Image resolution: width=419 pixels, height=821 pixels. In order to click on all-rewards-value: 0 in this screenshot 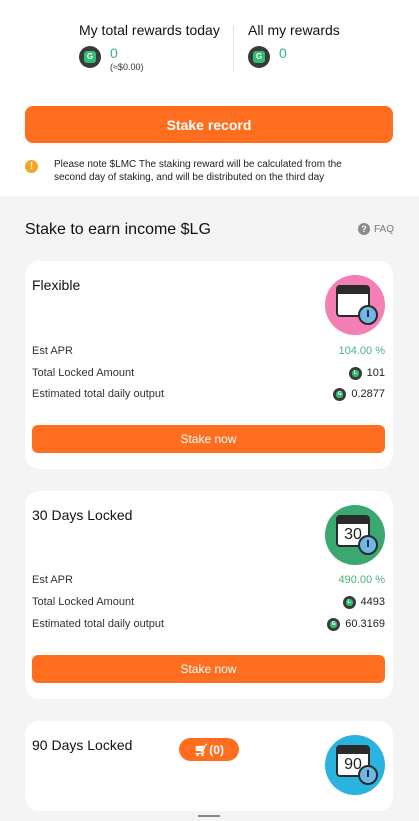, I will do `click(283, 53)`.